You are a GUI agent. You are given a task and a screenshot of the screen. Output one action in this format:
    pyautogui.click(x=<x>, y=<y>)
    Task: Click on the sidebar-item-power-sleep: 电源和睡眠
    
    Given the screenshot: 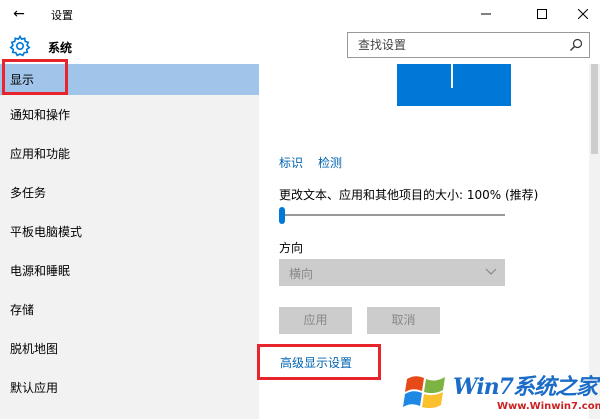 What is the action you would take?
    pyautogui.click(x=129, y=270)
    